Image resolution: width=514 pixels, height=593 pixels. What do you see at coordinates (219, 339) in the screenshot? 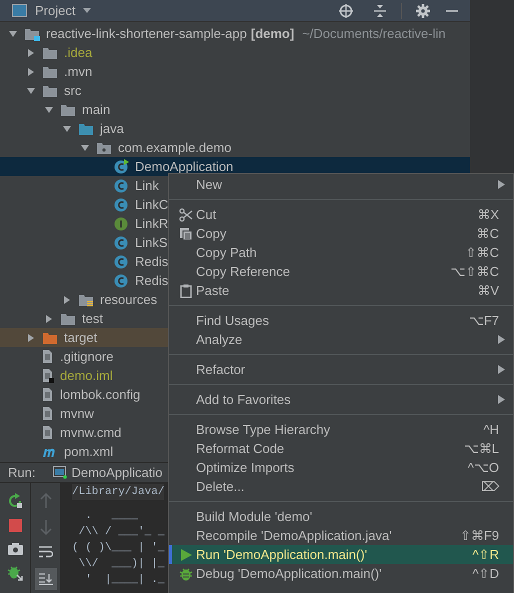
I see `menu-item-label: Analyze` at bounding box center [219, 339].